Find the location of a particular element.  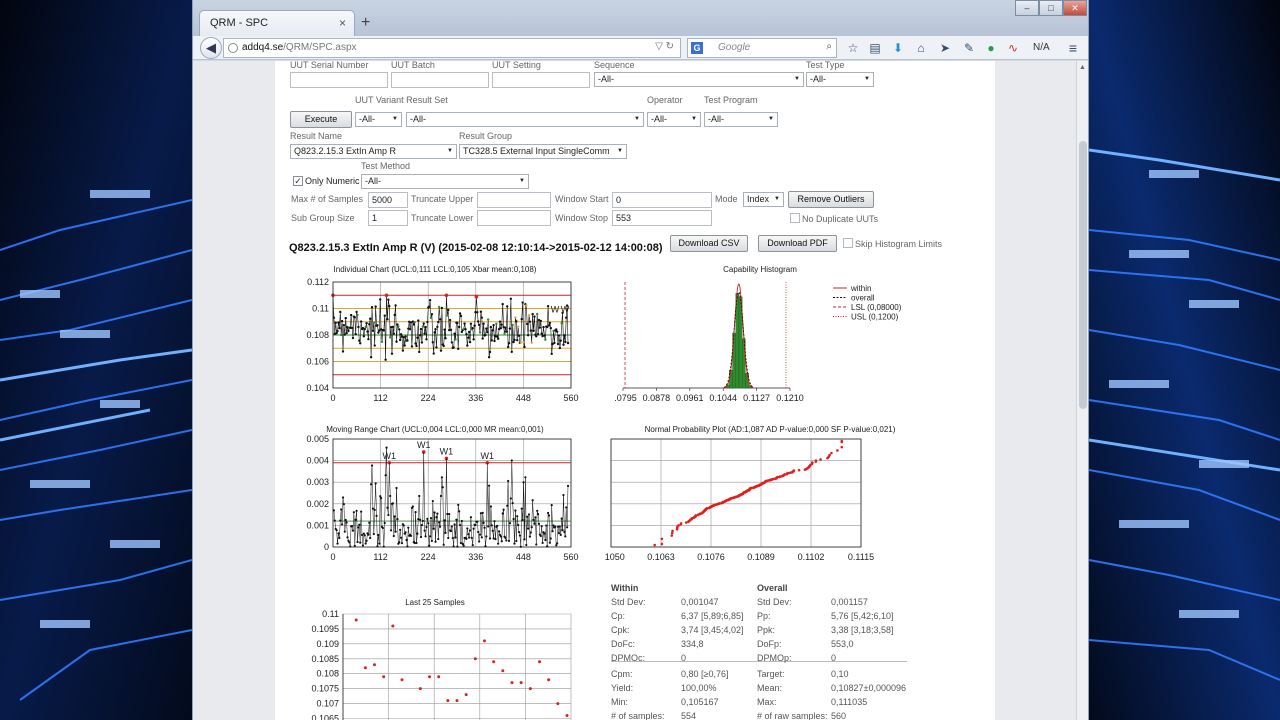

truncate-upper-input is located at coordinates (514, 200).